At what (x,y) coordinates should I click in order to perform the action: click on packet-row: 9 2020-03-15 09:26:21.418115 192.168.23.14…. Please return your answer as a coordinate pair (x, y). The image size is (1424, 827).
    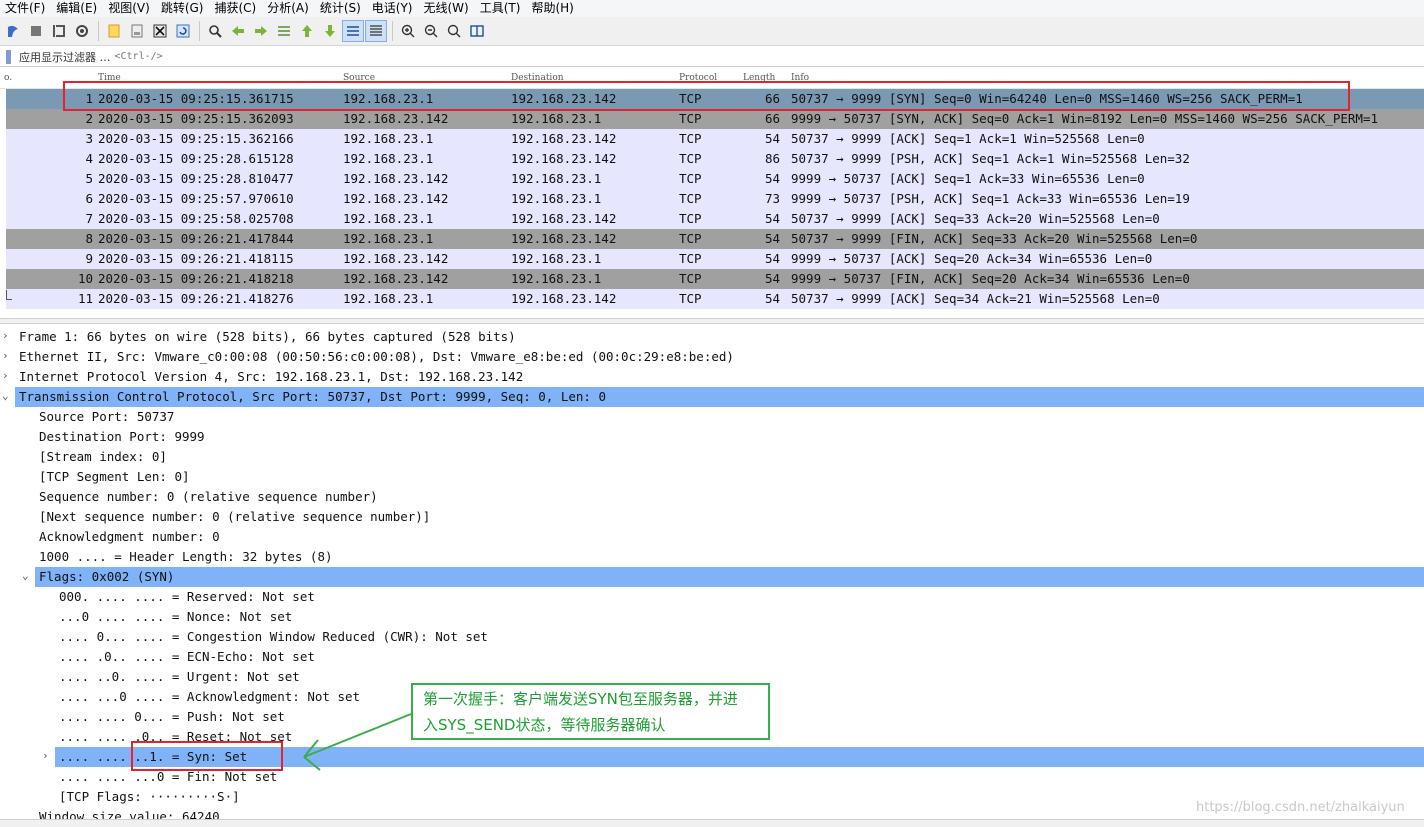
    Looking at the image, I should click on (715, 259).